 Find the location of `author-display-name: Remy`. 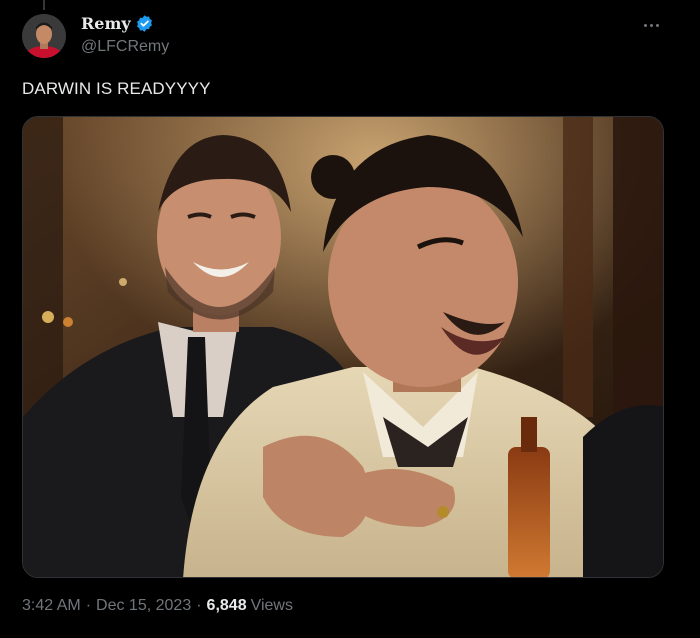

author-display-name: Remy is located at coordinates (106, 23).